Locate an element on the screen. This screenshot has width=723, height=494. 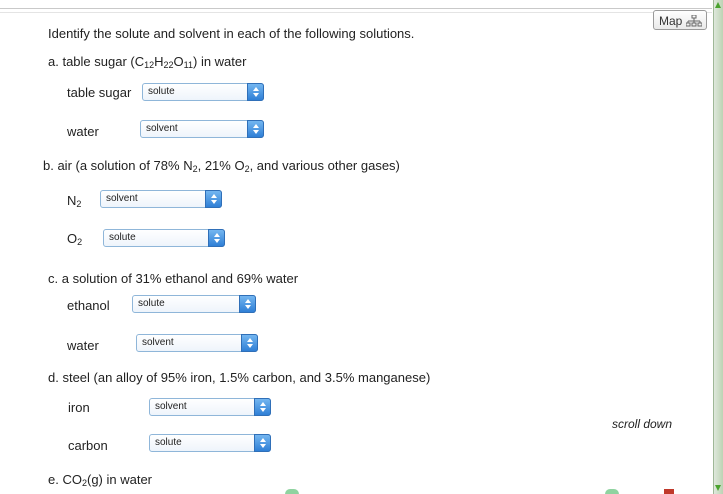
map-button: Map is located at coordinates (680, 20).